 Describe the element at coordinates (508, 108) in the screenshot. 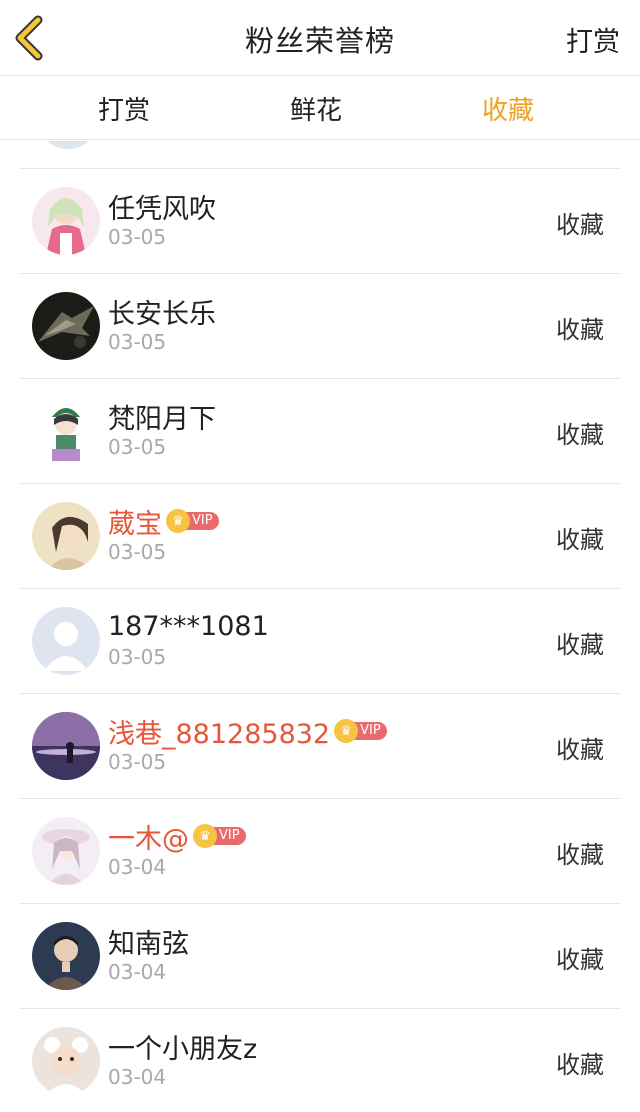

I see `tab-favorites: 收藏` at that location.